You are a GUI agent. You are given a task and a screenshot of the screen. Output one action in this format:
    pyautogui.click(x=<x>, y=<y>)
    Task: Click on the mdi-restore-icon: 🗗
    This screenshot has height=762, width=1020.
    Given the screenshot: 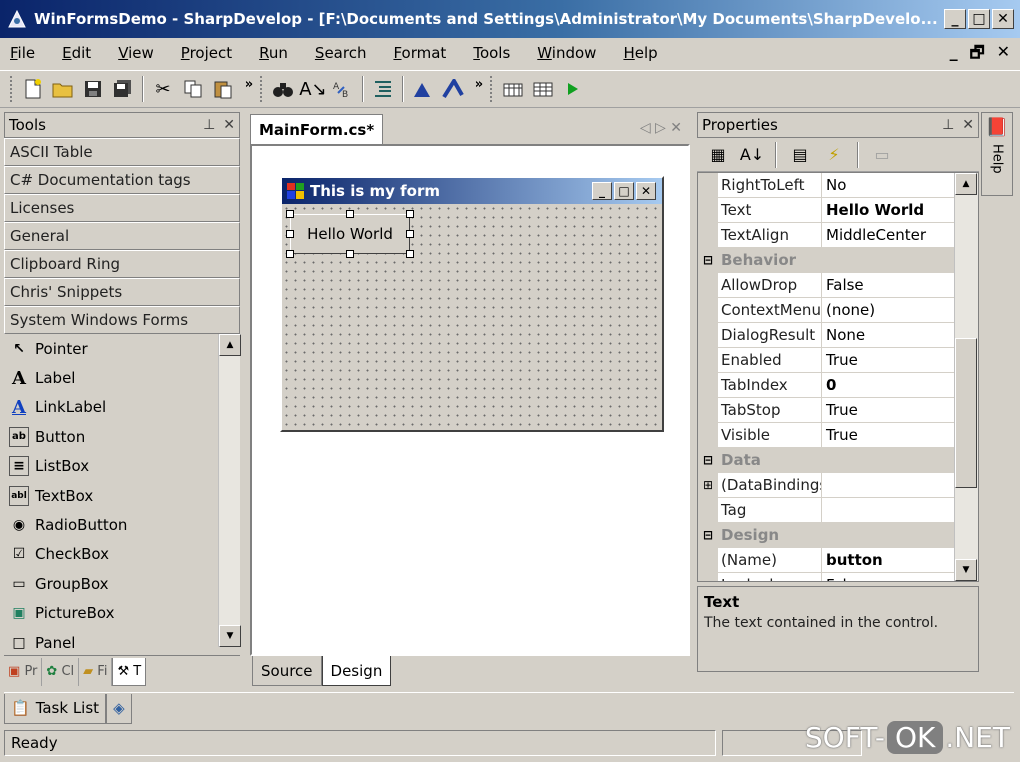 What is the action you would take?
    pyautogui.click(x=977, y=55)
    